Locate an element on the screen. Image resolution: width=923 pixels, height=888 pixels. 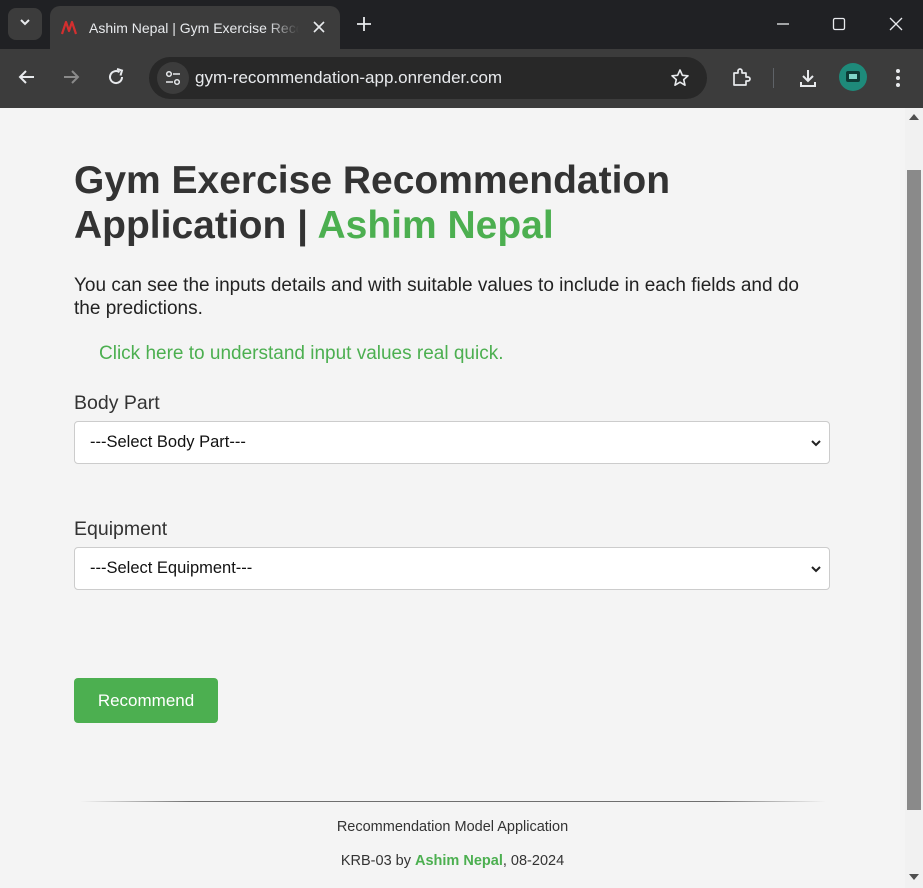
recommend-button: Recommend is located at coordinates (146, 700).